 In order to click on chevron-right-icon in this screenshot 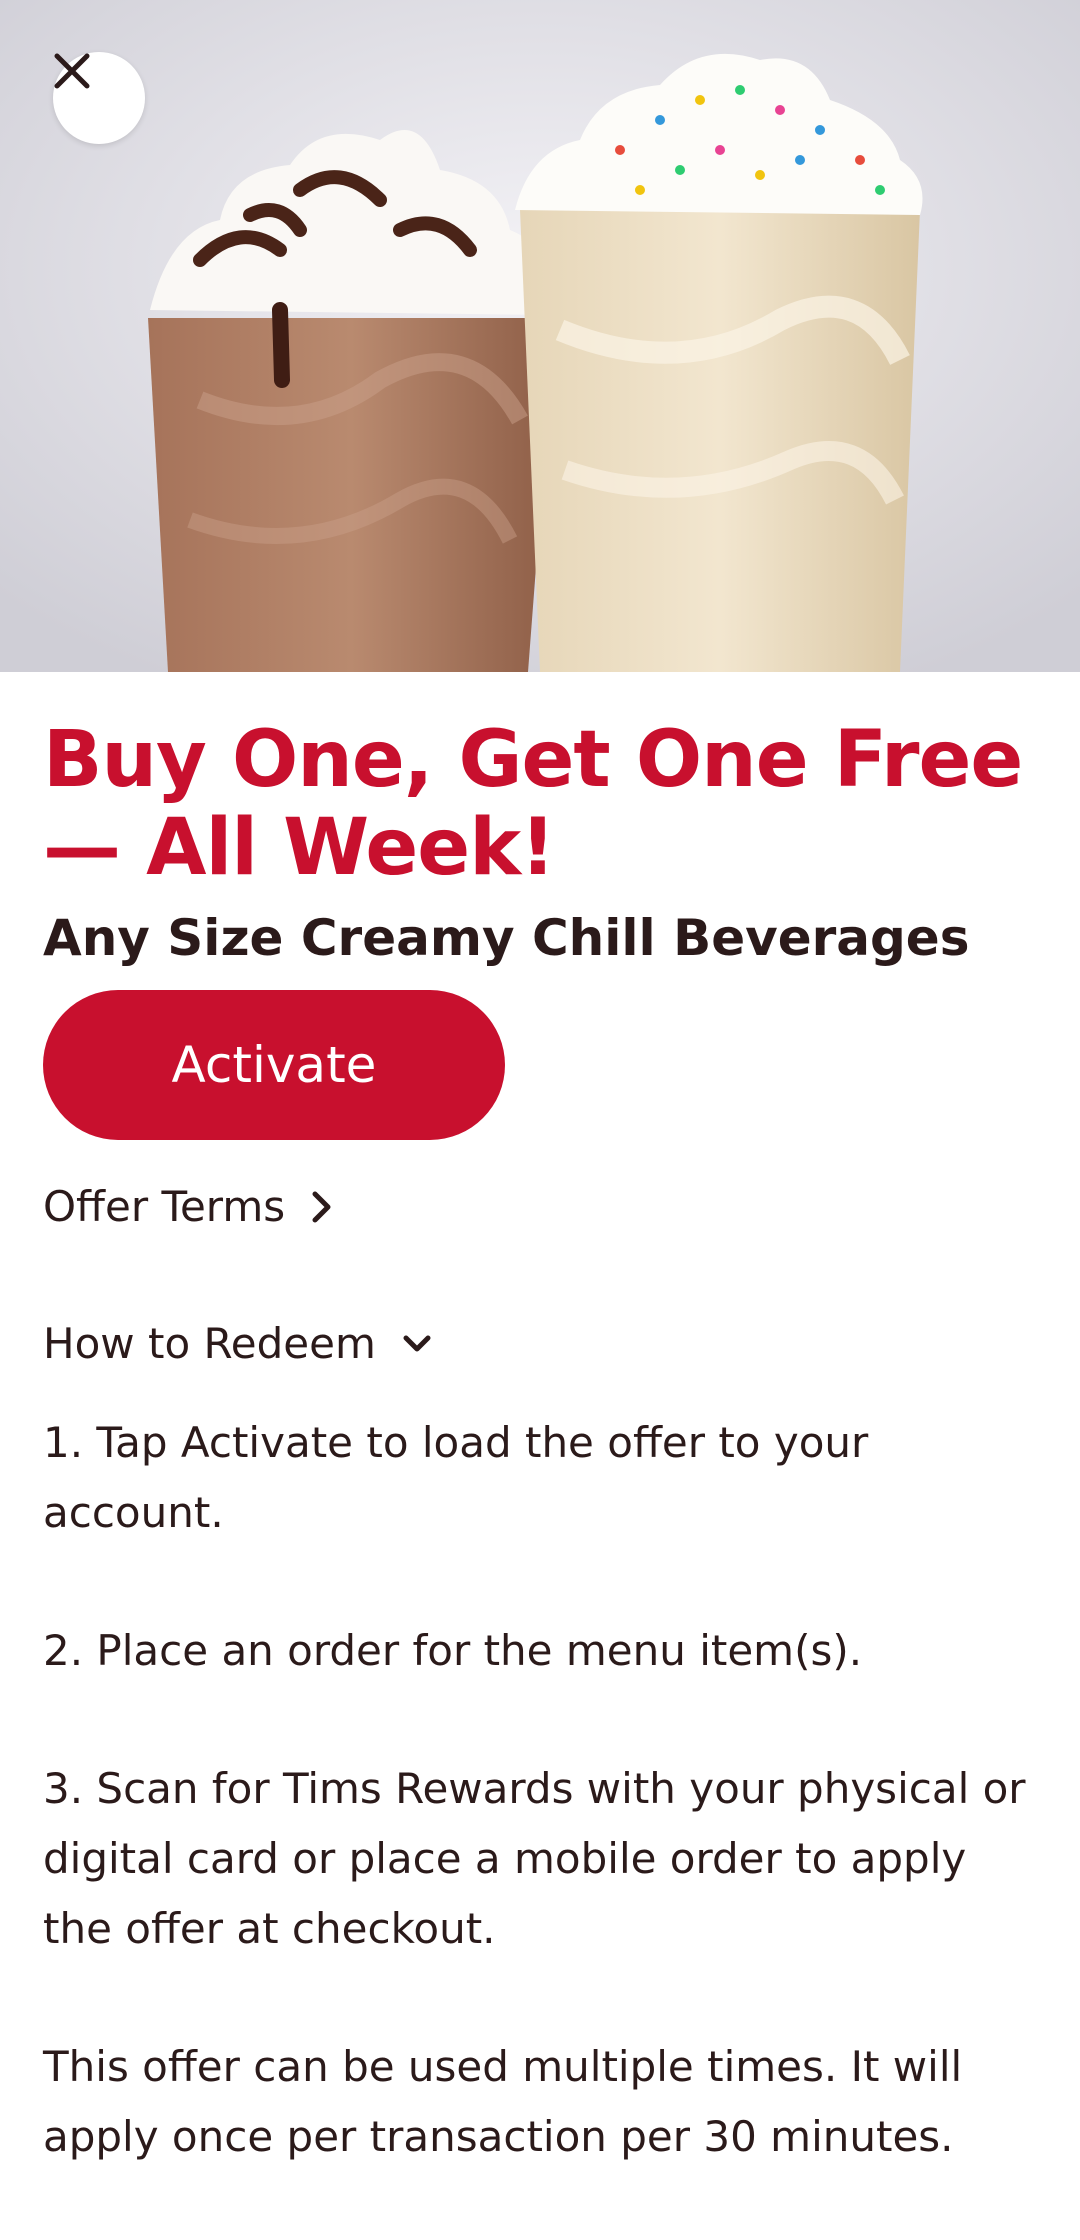, I will do `click(322, 1207)`.